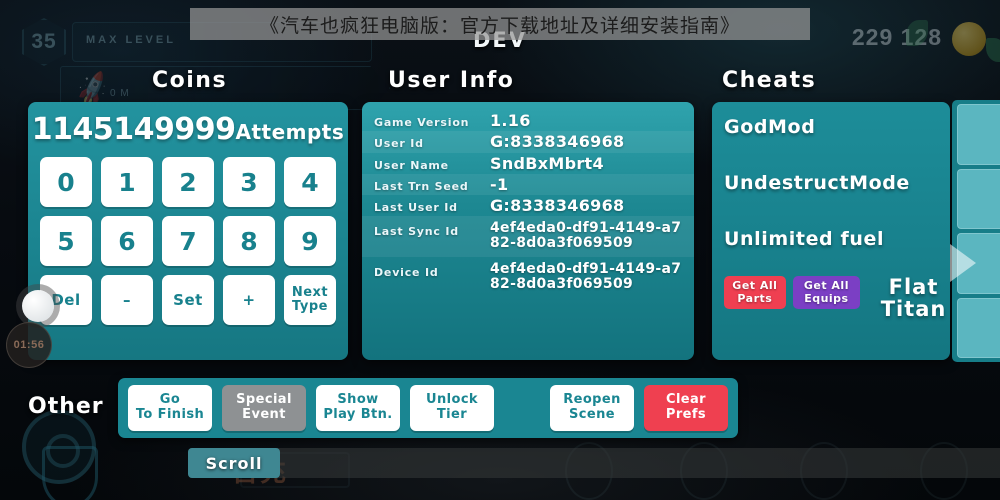 This screenshot has width=1000, height=500. What do you see at coordinates (234, 463) in the screenshot?
I see `scroll-button: Scroll` at bounding box center [234, 463].